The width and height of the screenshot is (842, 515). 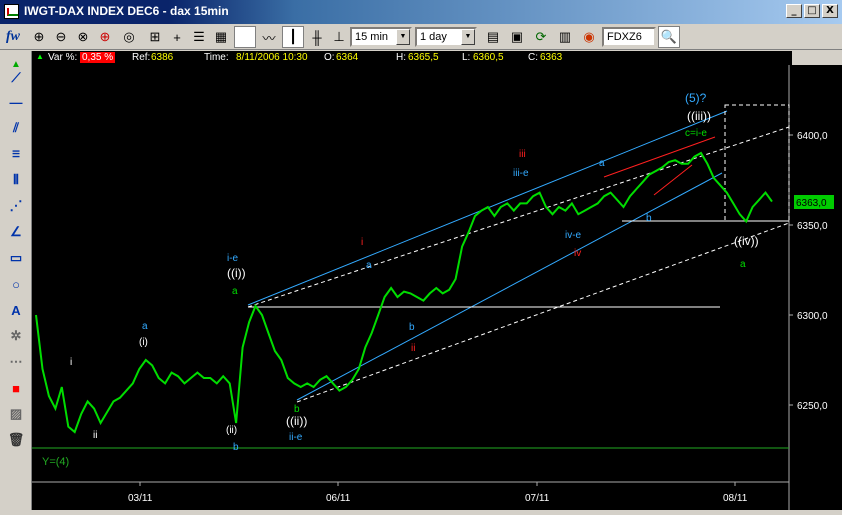 I want to click on y-tick-label: 6300,0, so click(x=812, y=316).